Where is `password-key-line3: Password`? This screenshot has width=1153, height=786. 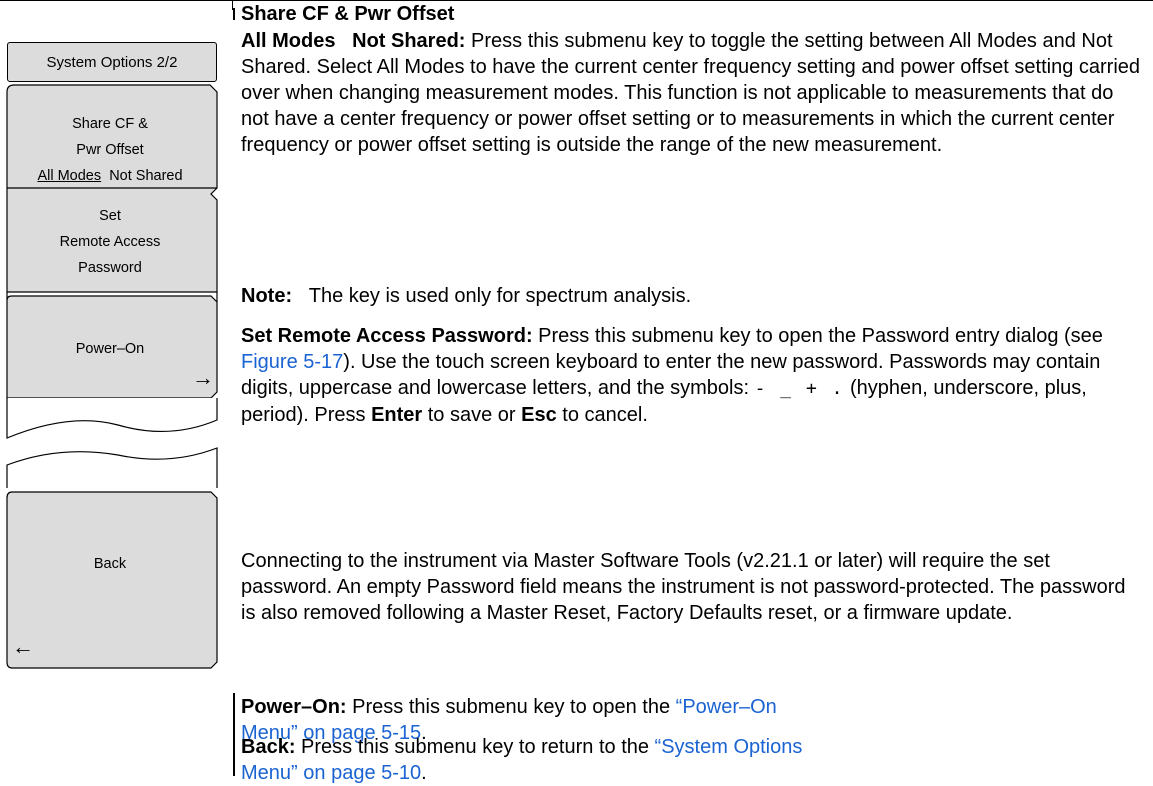 password-key-line3: Password is located at coordinates (110, 268).